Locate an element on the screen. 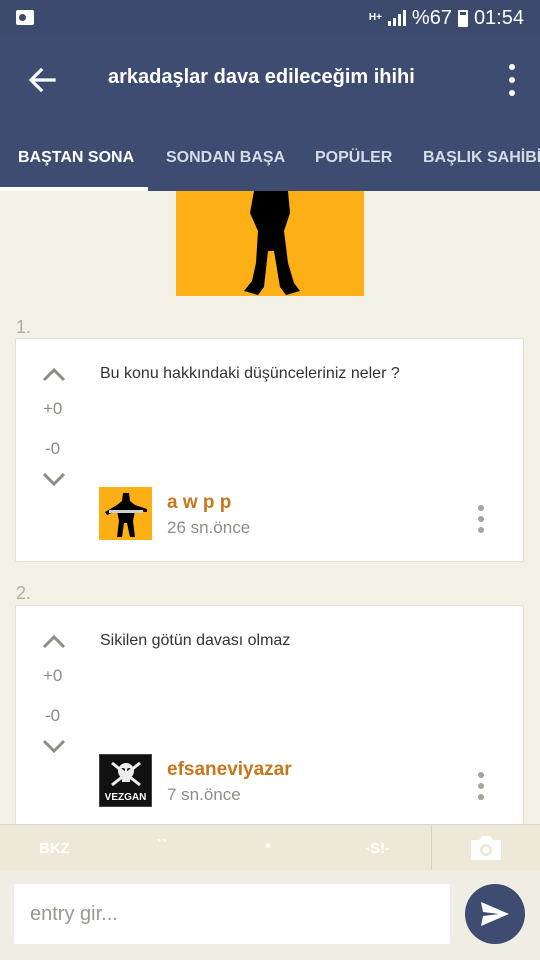 This screenshot has height=960, width=540. signal-icon is located at coordinates (396, 18).